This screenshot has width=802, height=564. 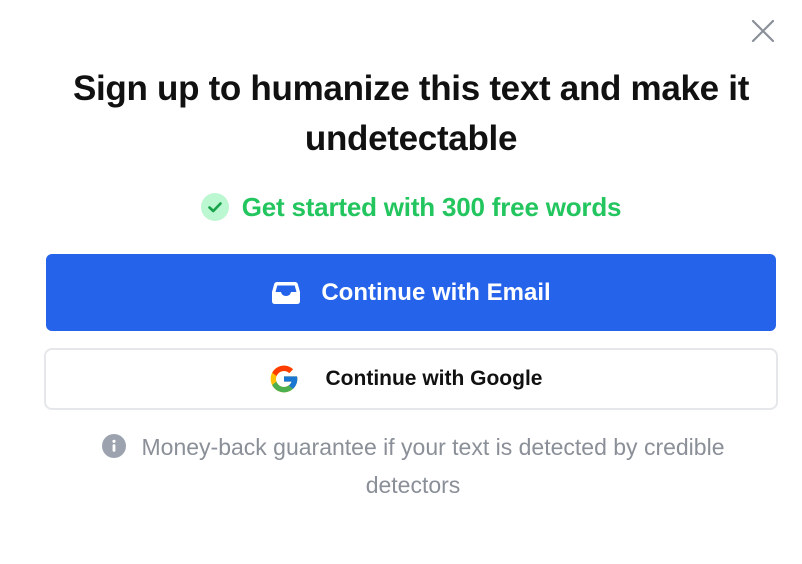 What do you see at coordinates (284, 379) in the screenshot?
I see `google-logo-icon` at bounding box center [284, 379].